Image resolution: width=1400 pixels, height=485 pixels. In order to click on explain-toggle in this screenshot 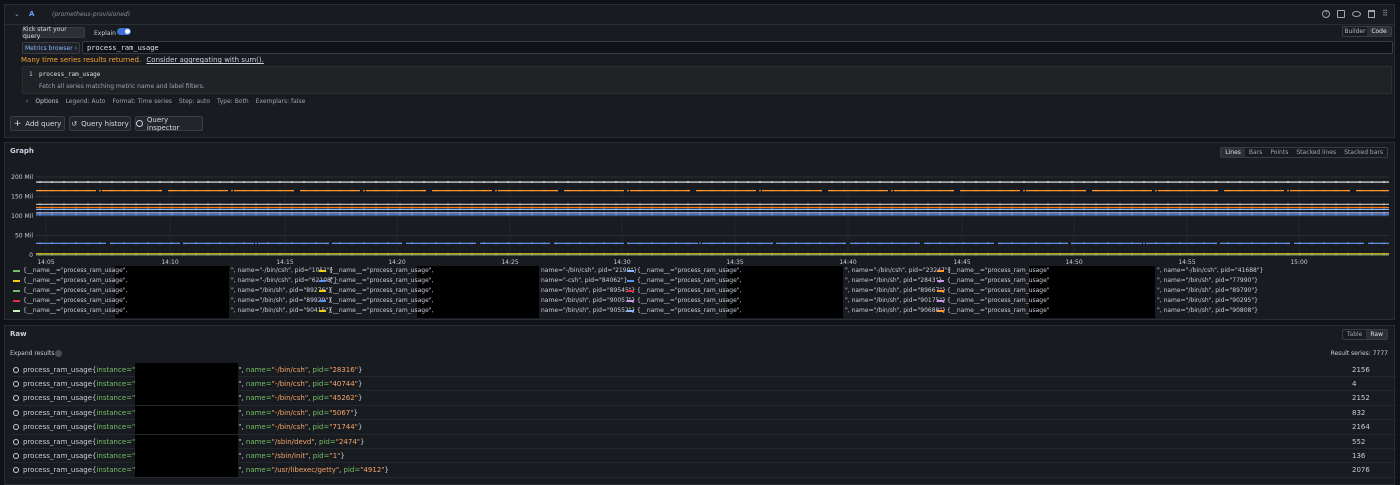, I will do `click(124, 31)`.